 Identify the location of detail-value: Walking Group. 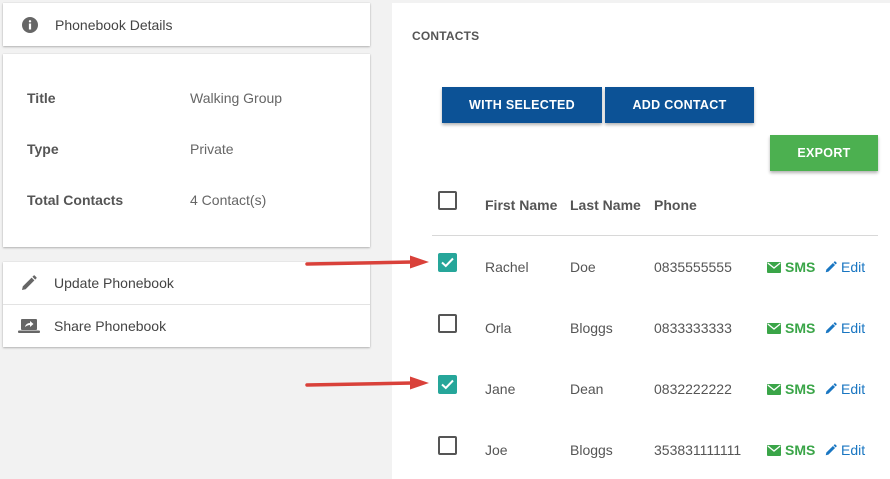
(236, 98).